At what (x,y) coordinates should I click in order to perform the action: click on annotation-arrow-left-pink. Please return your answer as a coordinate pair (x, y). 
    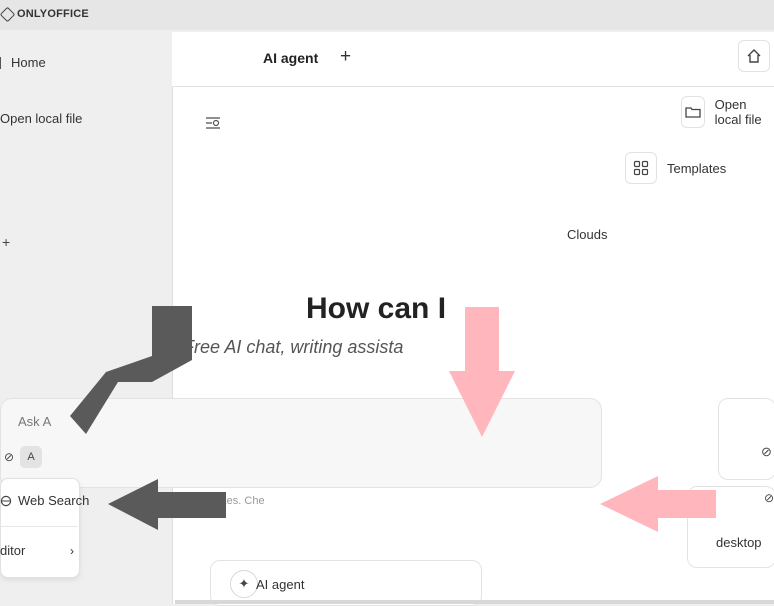
    Looking at the image, I should click on (658, 504).